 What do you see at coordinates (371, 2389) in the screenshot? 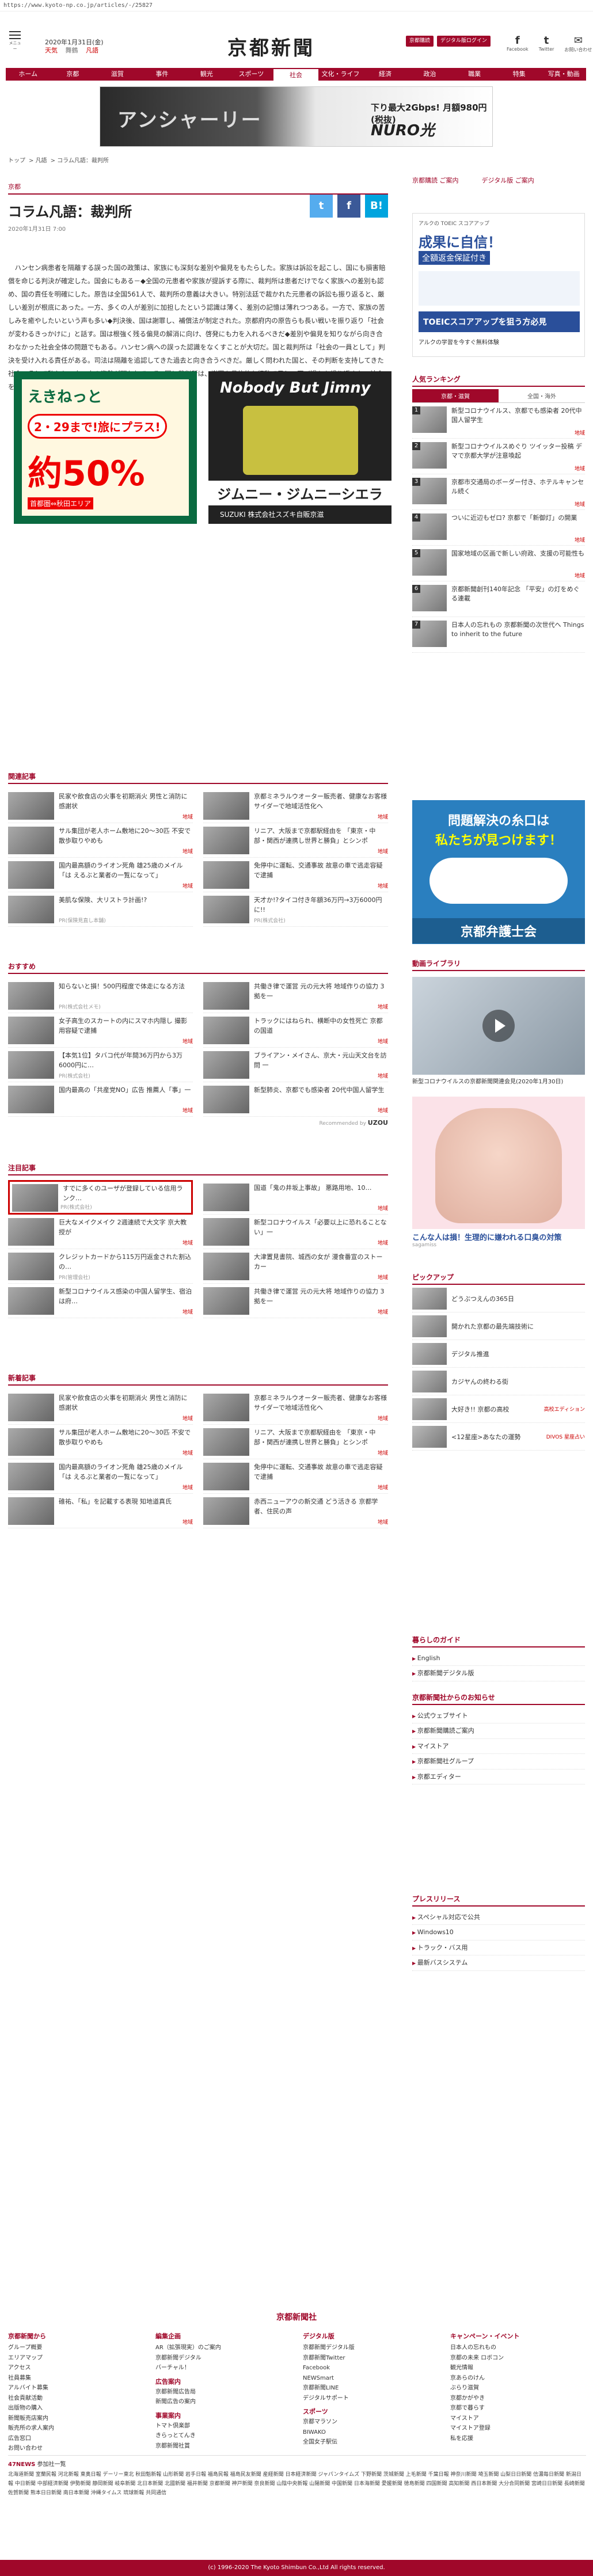
I see `footer-link: 京都新聞LINE` at bounding box center [371, 2389].